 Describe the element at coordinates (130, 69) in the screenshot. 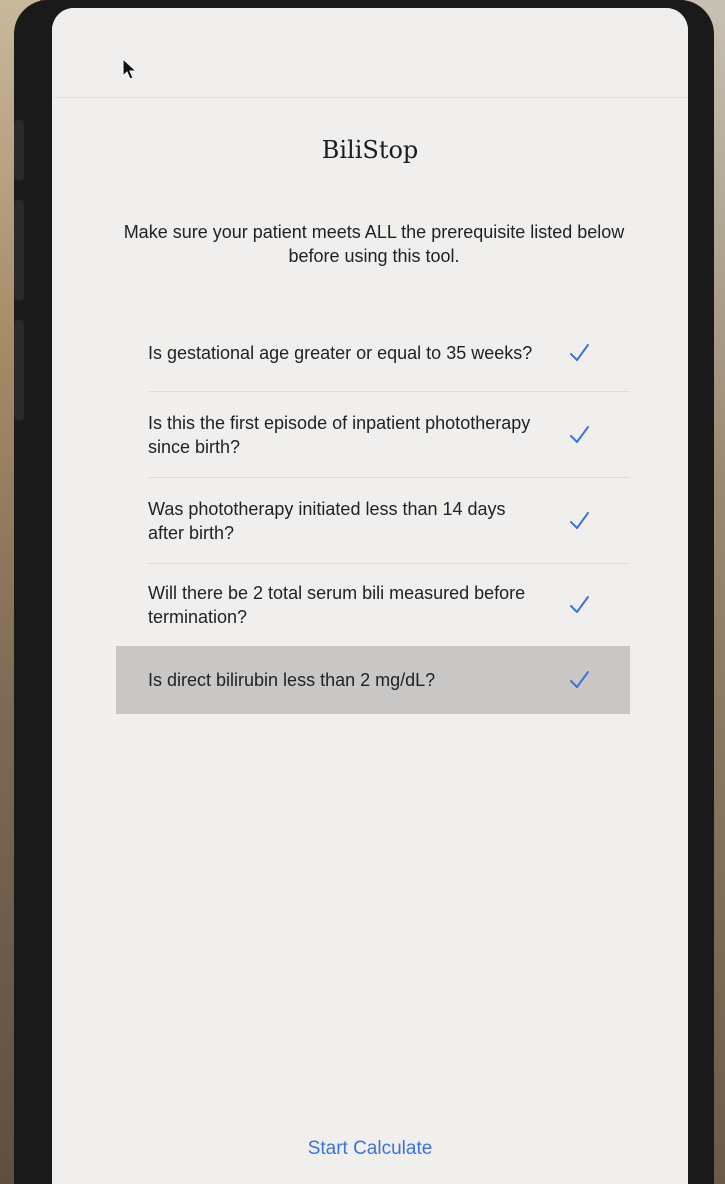

I see `mouse-pointer-icon` at that location.